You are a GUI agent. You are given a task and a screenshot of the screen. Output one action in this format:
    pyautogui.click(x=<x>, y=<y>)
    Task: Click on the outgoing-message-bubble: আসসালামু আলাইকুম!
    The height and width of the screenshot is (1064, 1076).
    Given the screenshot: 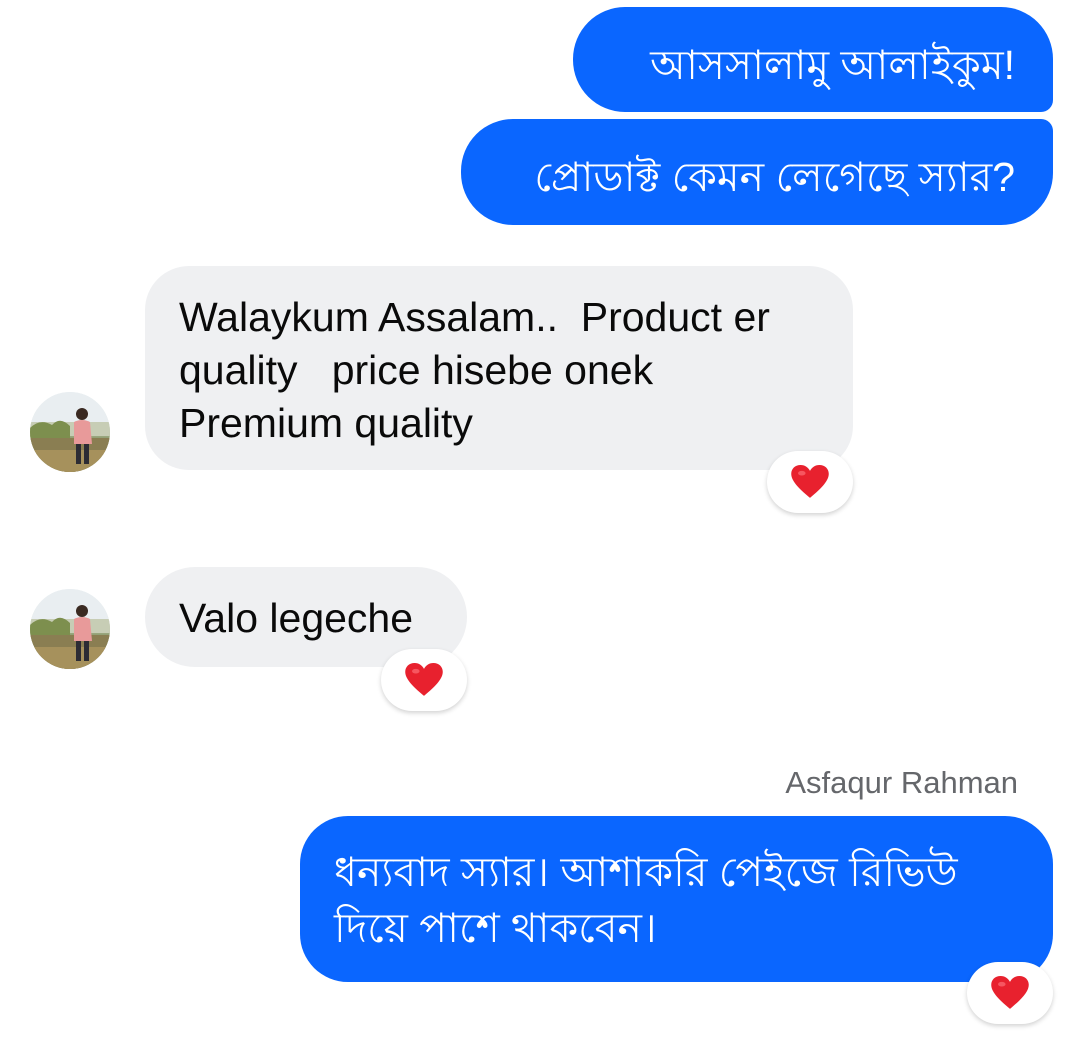 What is the action you would take?
    pyautogui.click(x=813, y=59)
    